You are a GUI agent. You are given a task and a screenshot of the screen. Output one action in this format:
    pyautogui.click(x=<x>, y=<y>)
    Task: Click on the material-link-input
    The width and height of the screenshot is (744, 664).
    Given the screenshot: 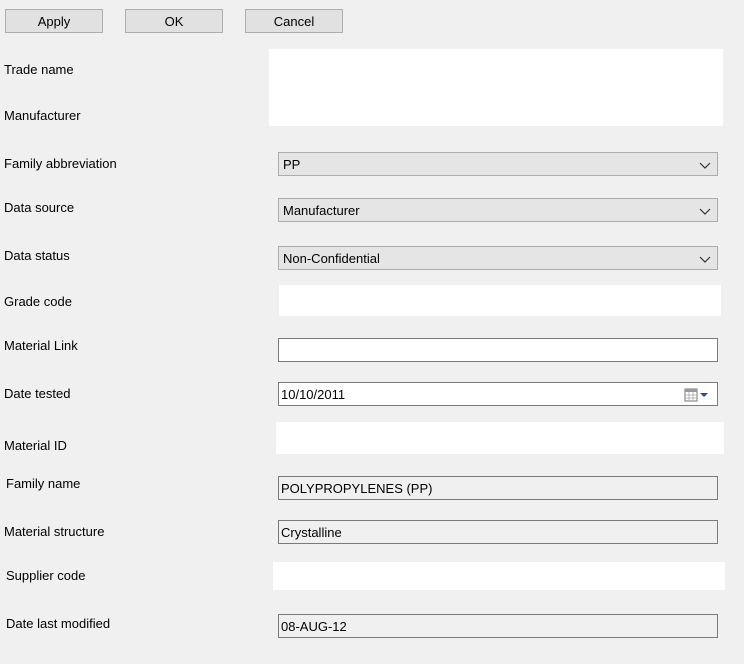 What is the action you would take?
    pyautogui.click(x=498, y=350)
    